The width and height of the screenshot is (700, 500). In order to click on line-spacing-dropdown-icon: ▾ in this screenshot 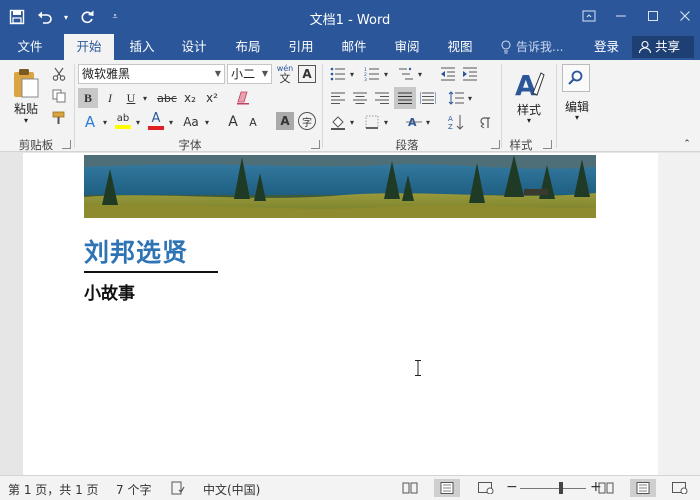, I will do `click(470, 98)`.